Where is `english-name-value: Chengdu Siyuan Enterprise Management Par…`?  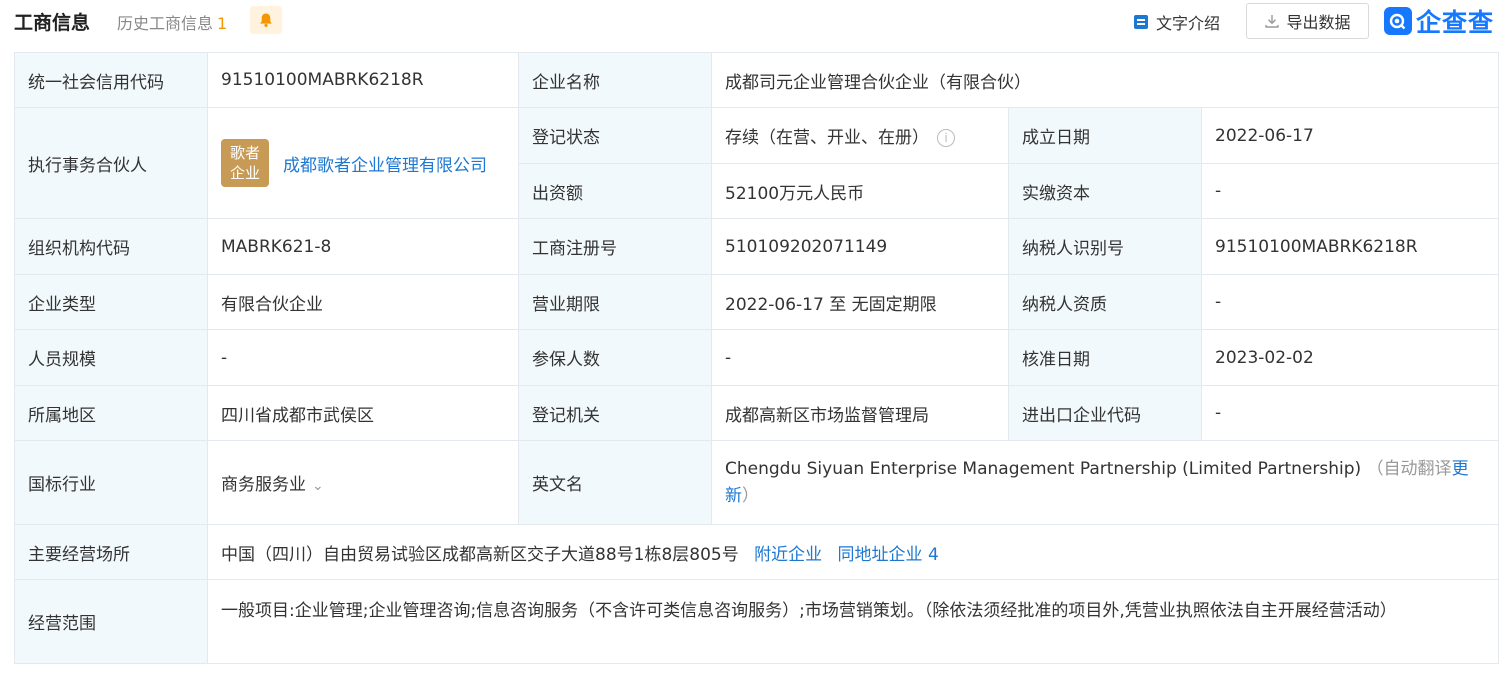
english-name-value: Chengdu Siyuan Enterprise Management Par… is located at coordinates (1043, 468).